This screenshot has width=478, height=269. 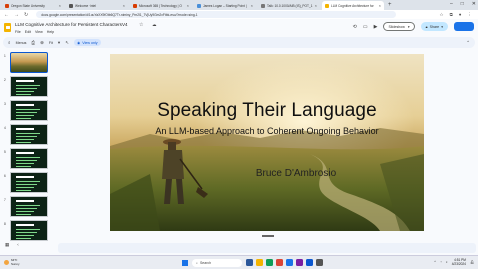 I want to click on browser-menu-icon: ⋮, so click(x=470, y=15).